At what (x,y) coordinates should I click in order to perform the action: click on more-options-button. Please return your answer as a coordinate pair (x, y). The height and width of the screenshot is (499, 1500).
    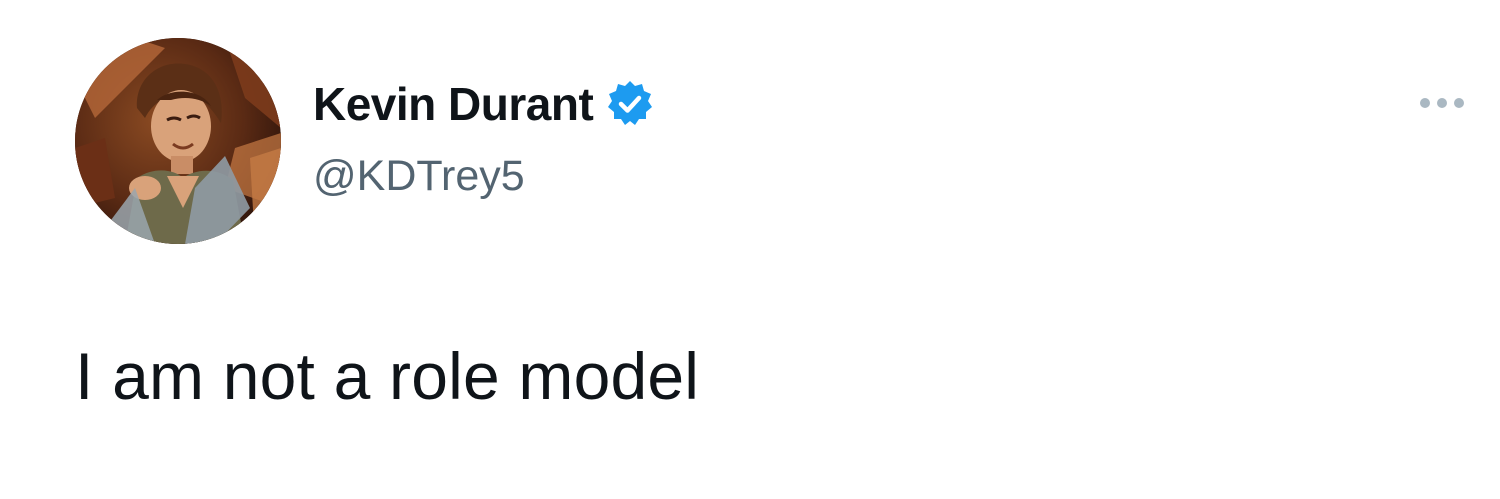
    Looking at the image, I should click on (1442, 103).